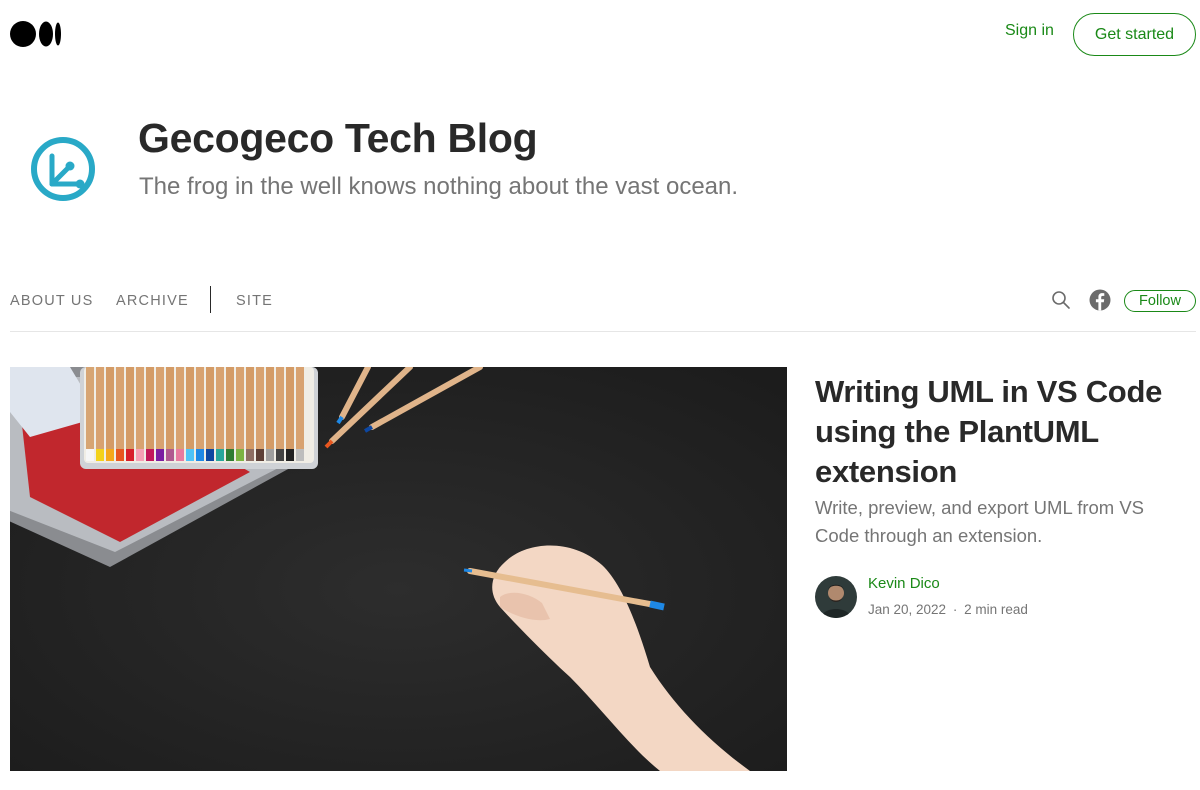  I want to click on blog-logo-icon, so click(63, 169).